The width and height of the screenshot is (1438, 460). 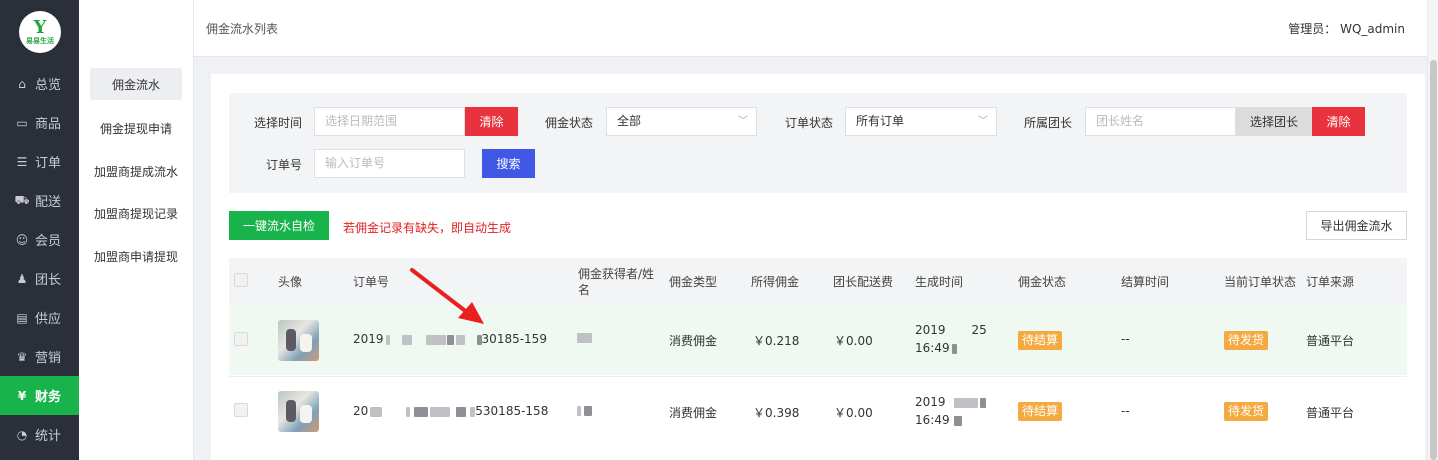 I want to click on nav-item-0: ⌂ 总览, so click(x=39, y=83).